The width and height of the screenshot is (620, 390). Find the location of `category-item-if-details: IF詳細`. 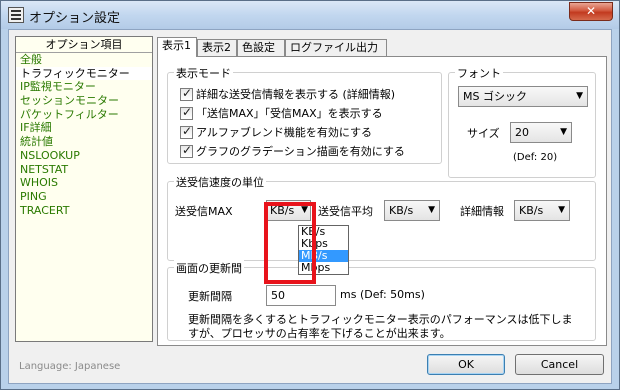

category-item-if-details: IF詳細 is located at coordinates (84, 128).